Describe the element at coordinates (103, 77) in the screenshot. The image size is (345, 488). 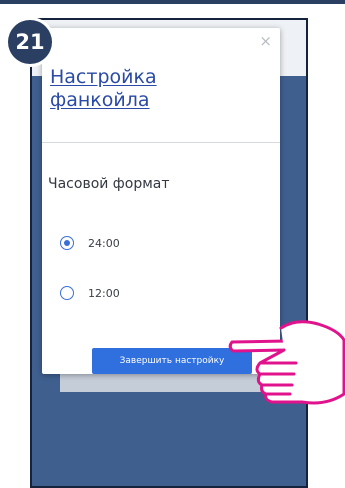
I see `dialog-title-line-1: Настройка` at that location.